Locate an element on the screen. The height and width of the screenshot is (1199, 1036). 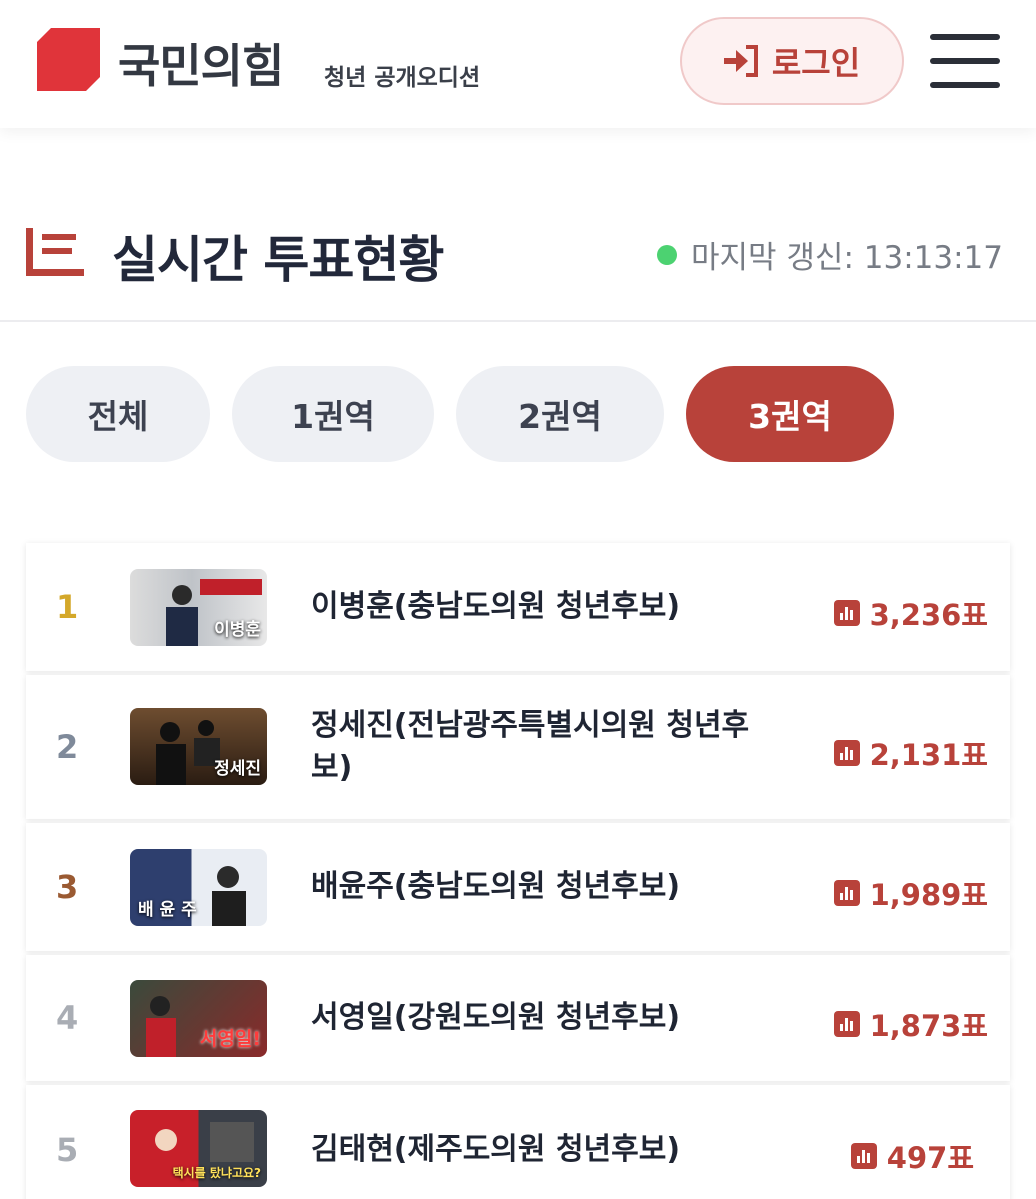
tab-region-2: 2권역 is located at coordinates (560, 414).